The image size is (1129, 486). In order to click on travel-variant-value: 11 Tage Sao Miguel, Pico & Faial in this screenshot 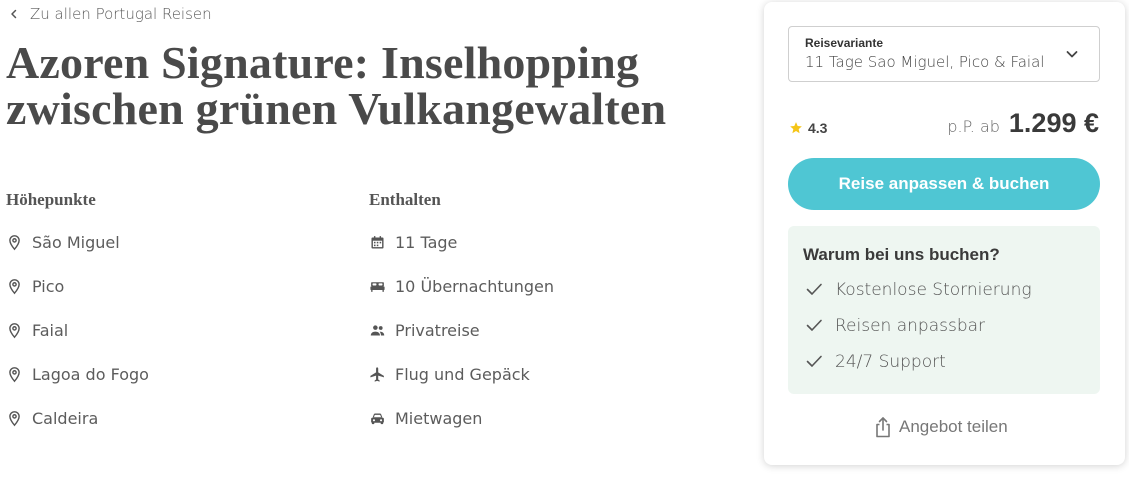, I will do `click(925, 62)`.